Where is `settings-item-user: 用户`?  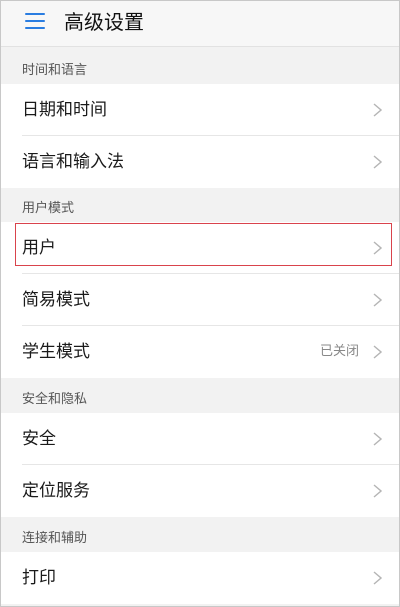 settings-item-user: 用户 is located at coordinates (200, 248).